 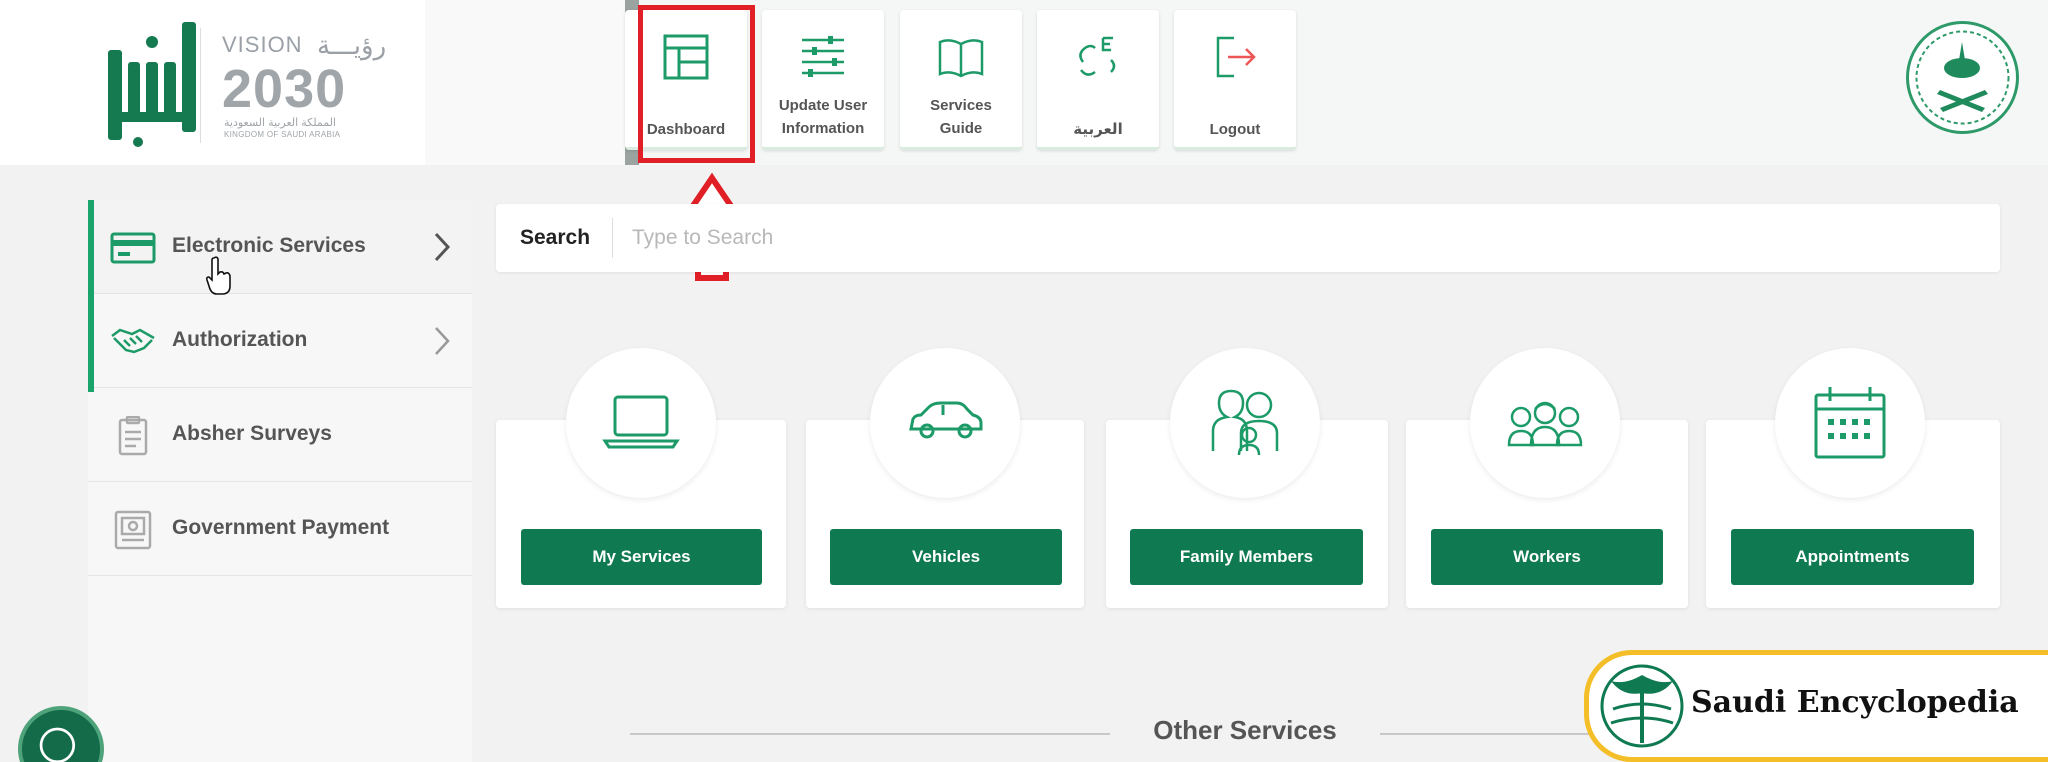 I want to click on chat-button, so click(x=61, y=734).